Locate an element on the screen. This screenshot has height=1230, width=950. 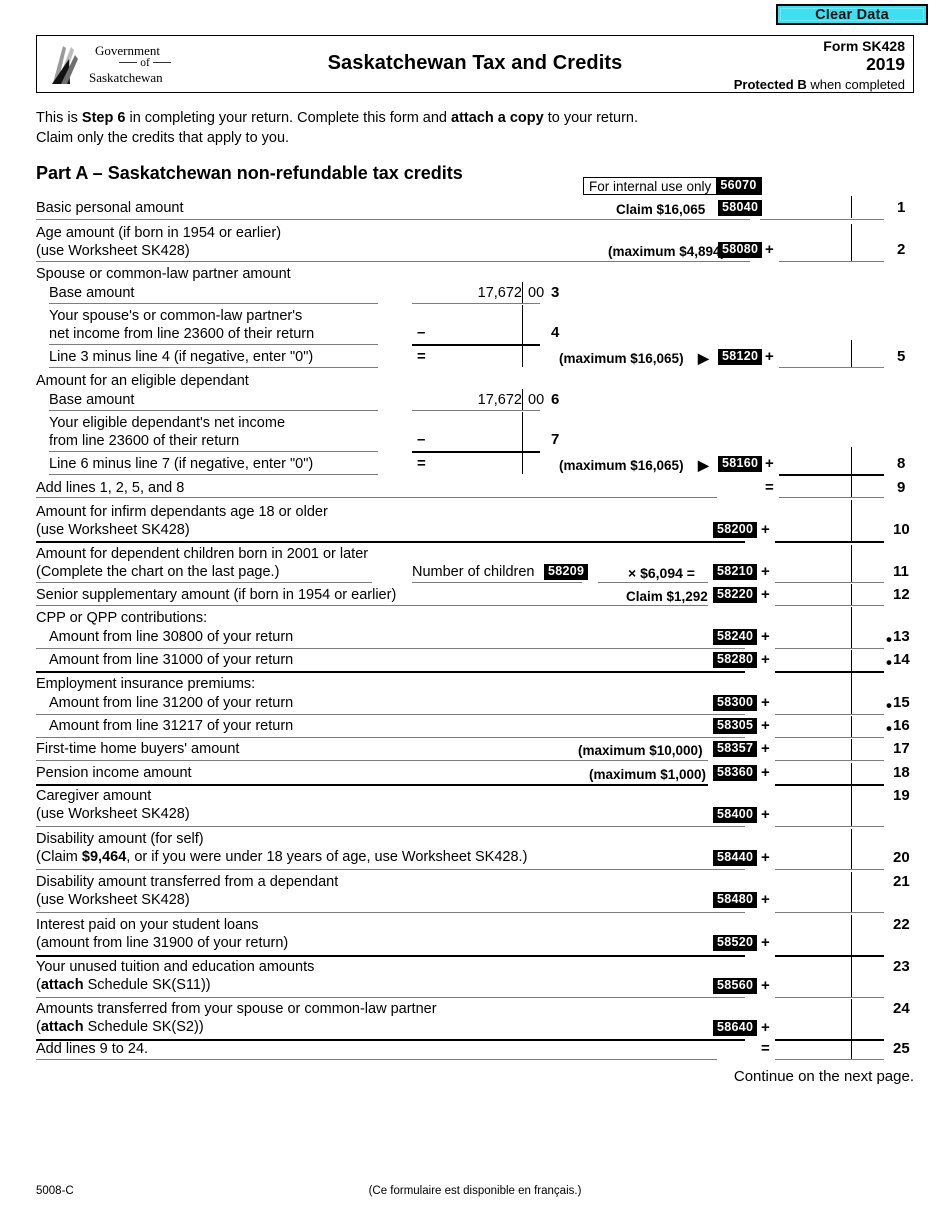
row-23-operator: + is located at coordinates (765, 985).